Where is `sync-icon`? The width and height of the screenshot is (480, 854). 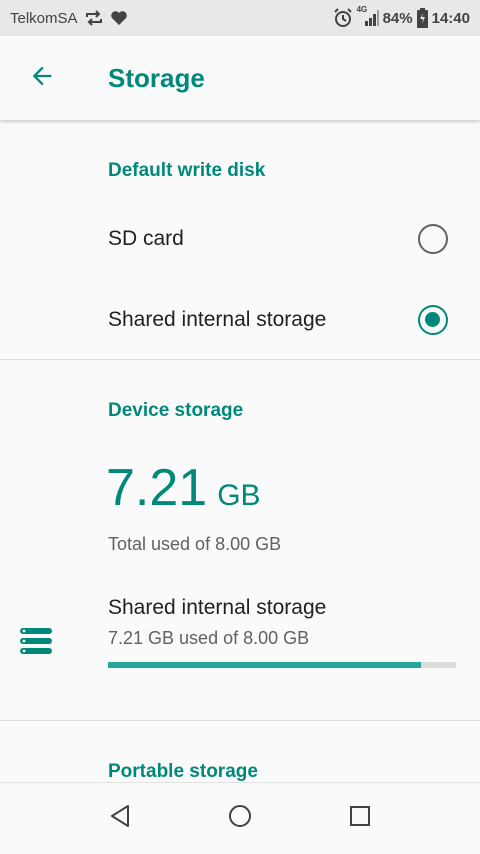
sync-icon is located at coordinates (94, 18).